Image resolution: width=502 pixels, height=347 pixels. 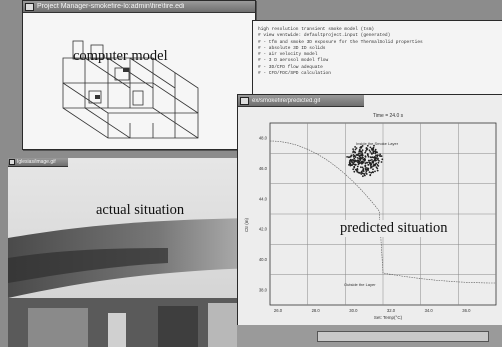 I want to click on photo-window-titlebar: Iglesias/image.gif, so click(x=38, y=162).